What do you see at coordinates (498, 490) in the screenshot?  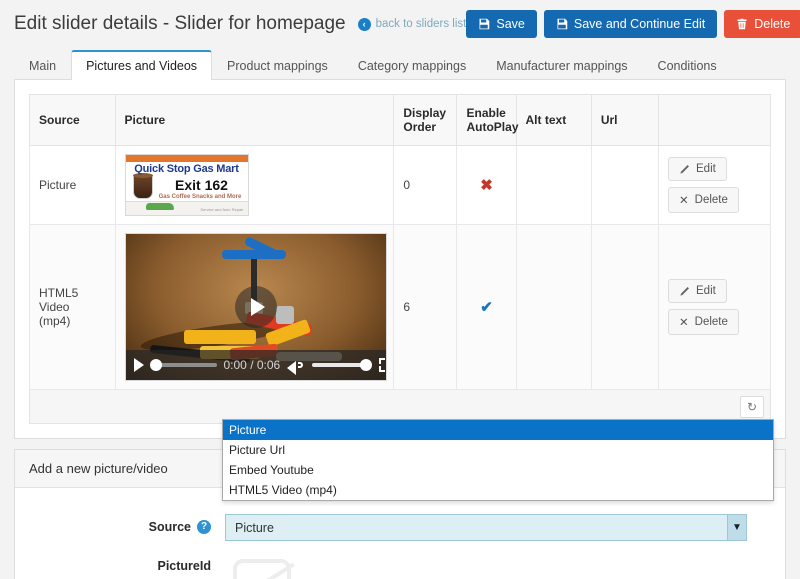 I see `source-option-html5-video: HTML5 Video (mp4)` at bounding box center [498, 490].